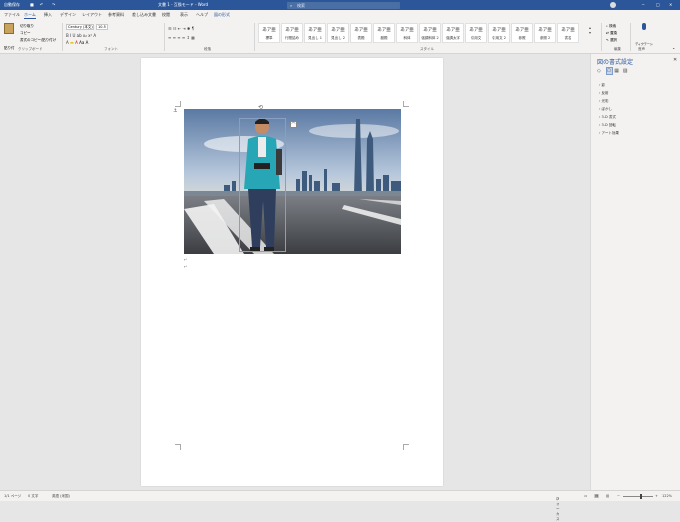 The width and height of the screenshot is (680, 522). What do you see at coordinates (30, 49) in the screenshot?
I see `clipboard-group-label: クリップボード` at bounding box center [30, 49].